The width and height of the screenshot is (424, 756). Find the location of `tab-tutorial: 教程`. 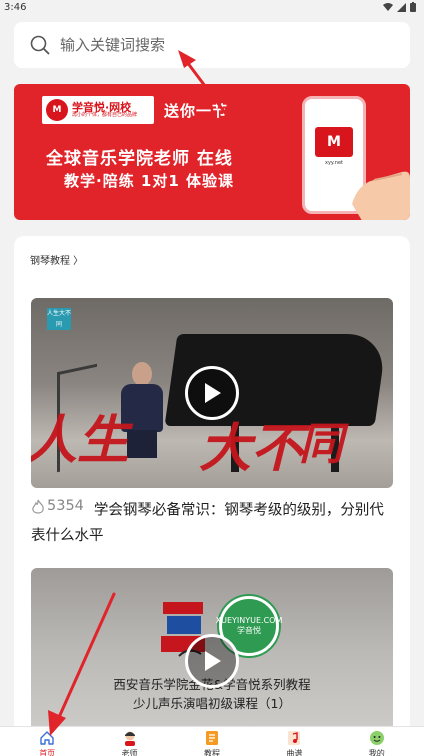

tab-tutorial: 教程 is located at coordinates (212, 741).